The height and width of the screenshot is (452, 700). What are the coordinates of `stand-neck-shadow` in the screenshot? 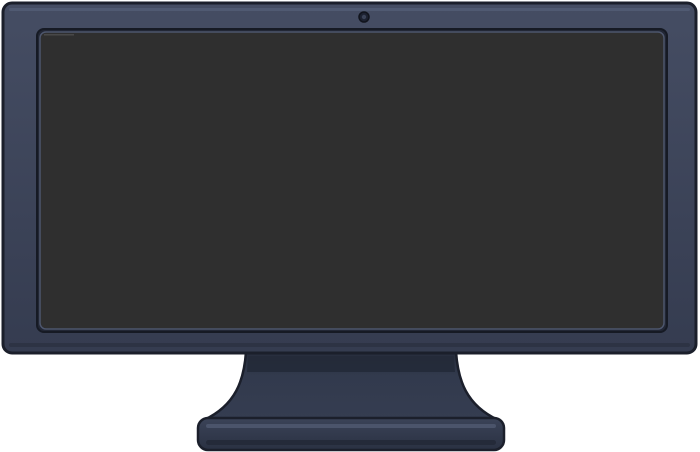 It's located at (351, 364).